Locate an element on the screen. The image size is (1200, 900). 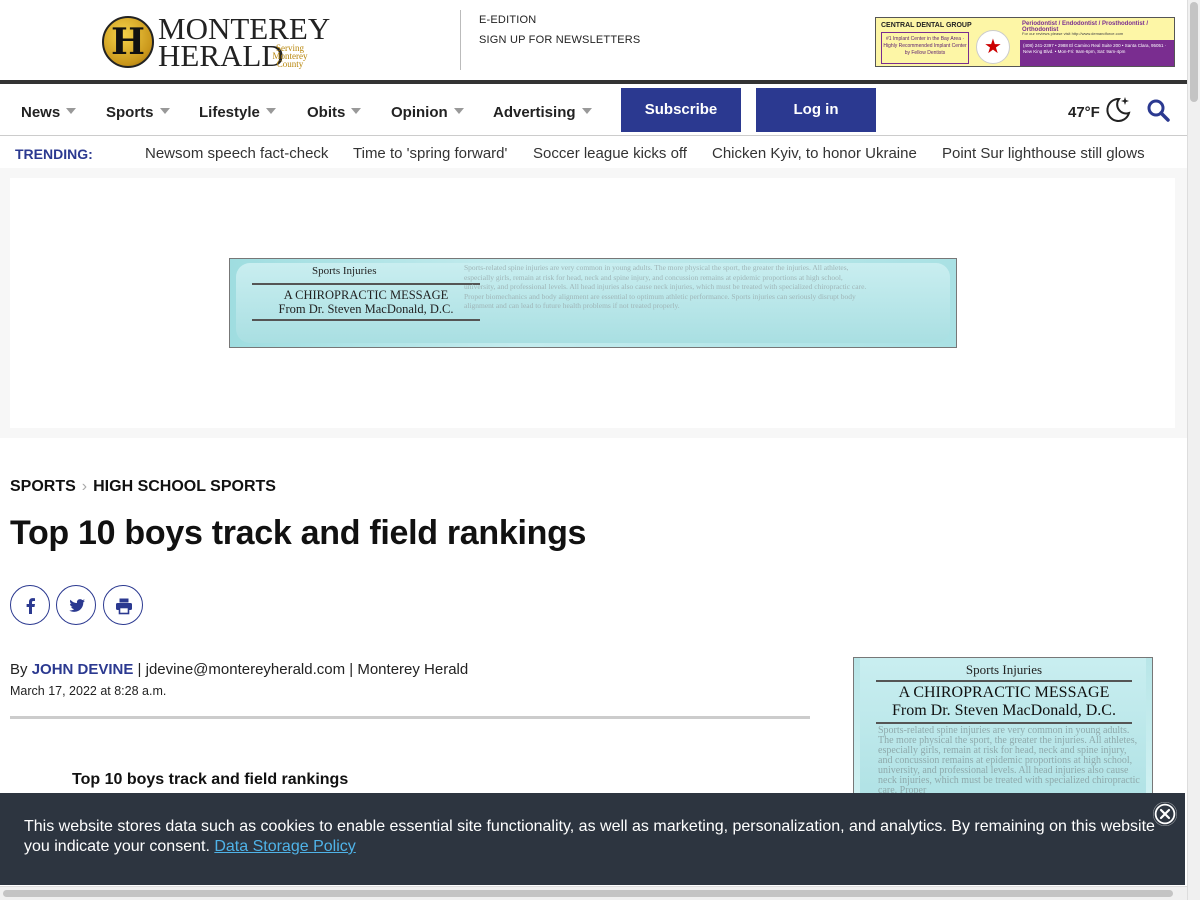
horizontal-scrollbar is located at coordinates (593, 893).